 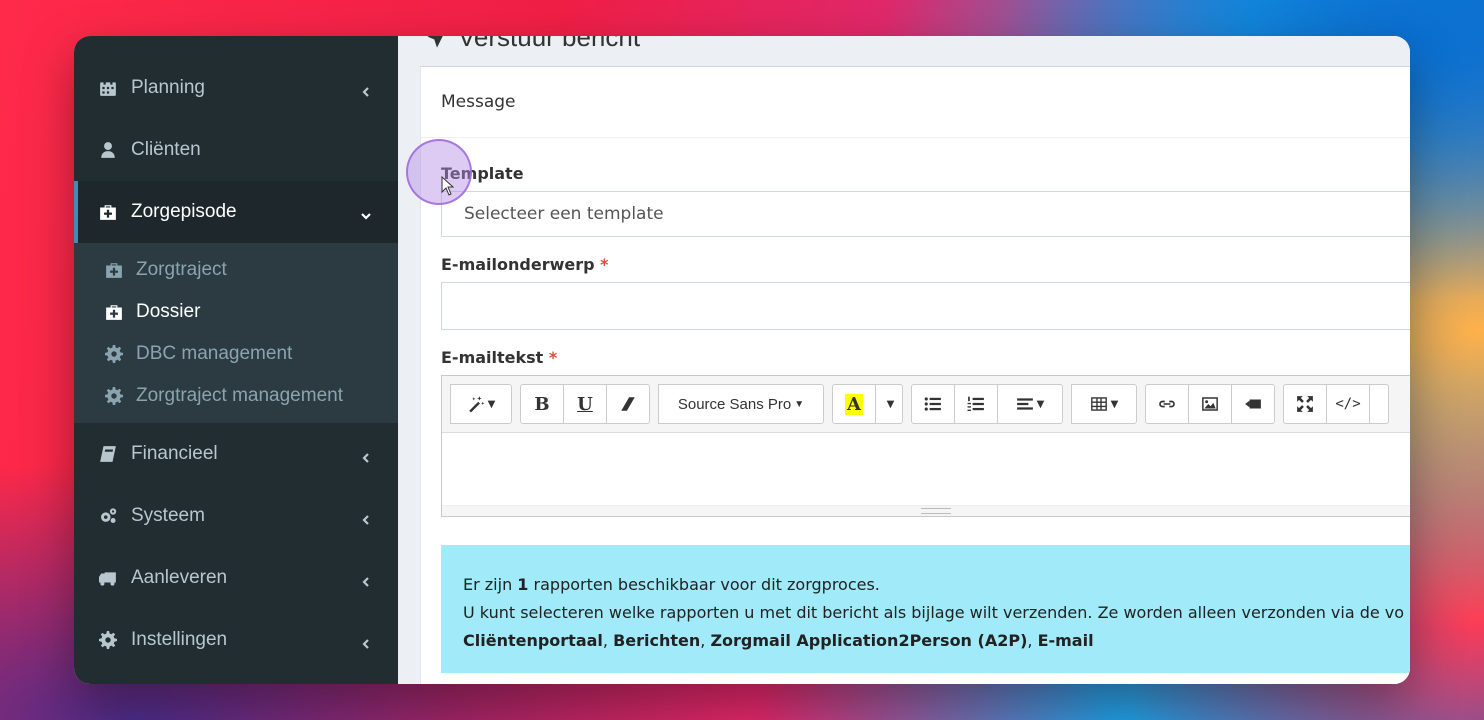 What do you see at coordinates (869, 640) in the screenshot?
I see `channel: Zorgmail Application2Person (A2P)` at bounding box center [869, 640].